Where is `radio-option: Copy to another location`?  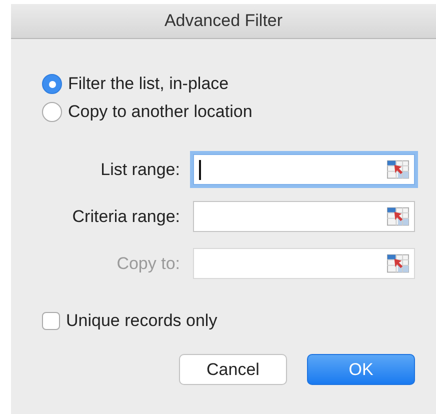
radio-option: Copy to another location is located at coordinates (147, 112).